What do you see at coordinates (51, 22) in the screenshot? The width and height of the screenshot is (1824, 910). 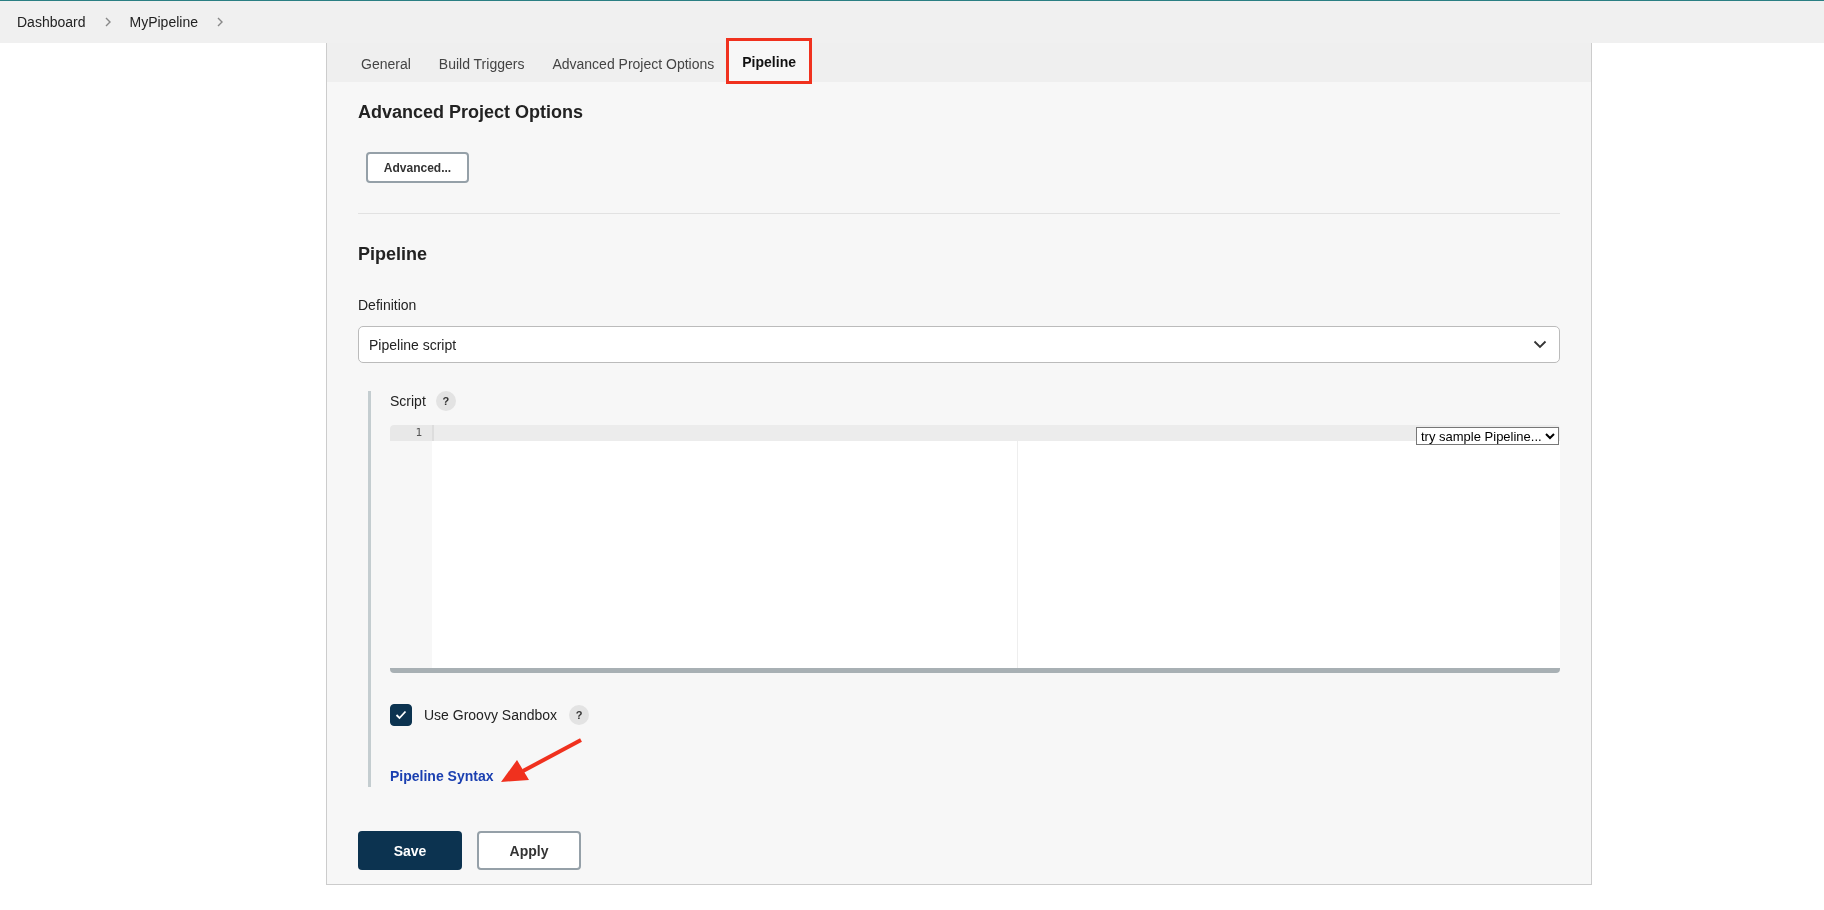 I see `breadcrumb-link: Dashboard` at bounding box center [51, 22].